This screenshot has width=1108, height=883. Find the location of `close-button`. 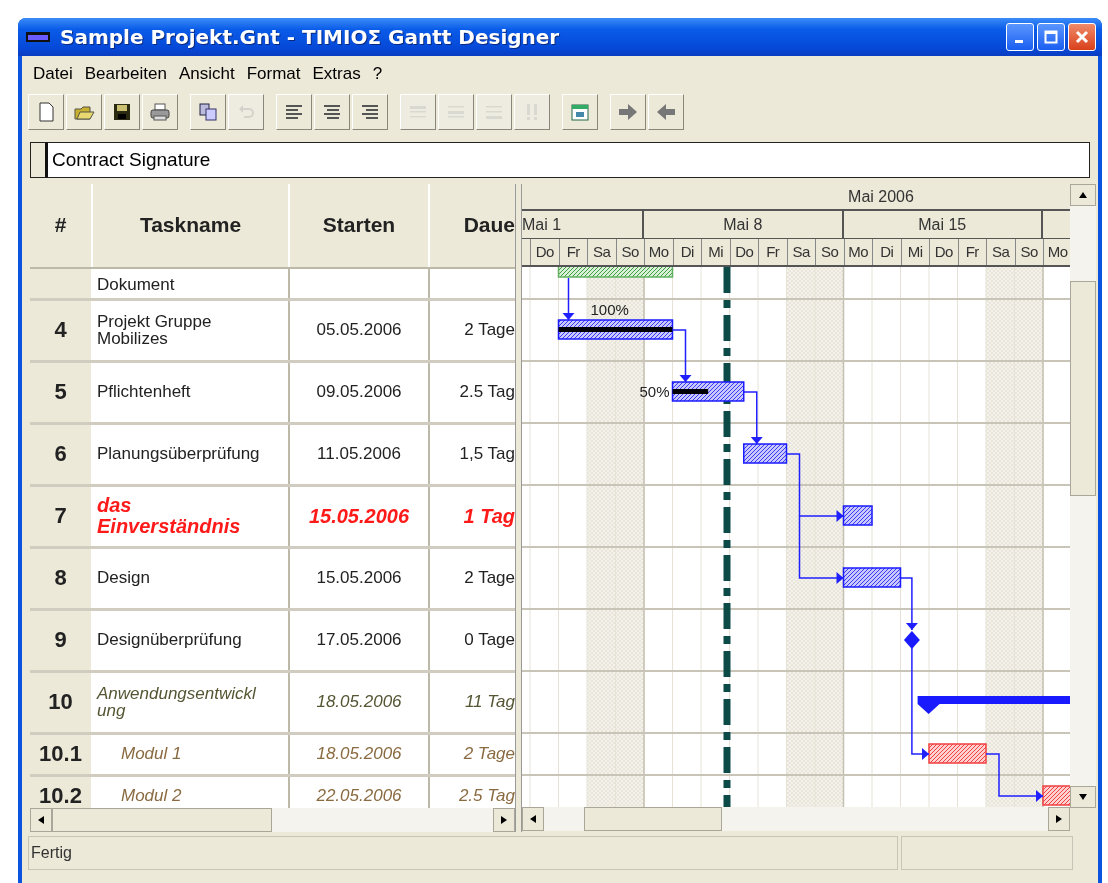

close-button is located at coordinates (1082, 37).